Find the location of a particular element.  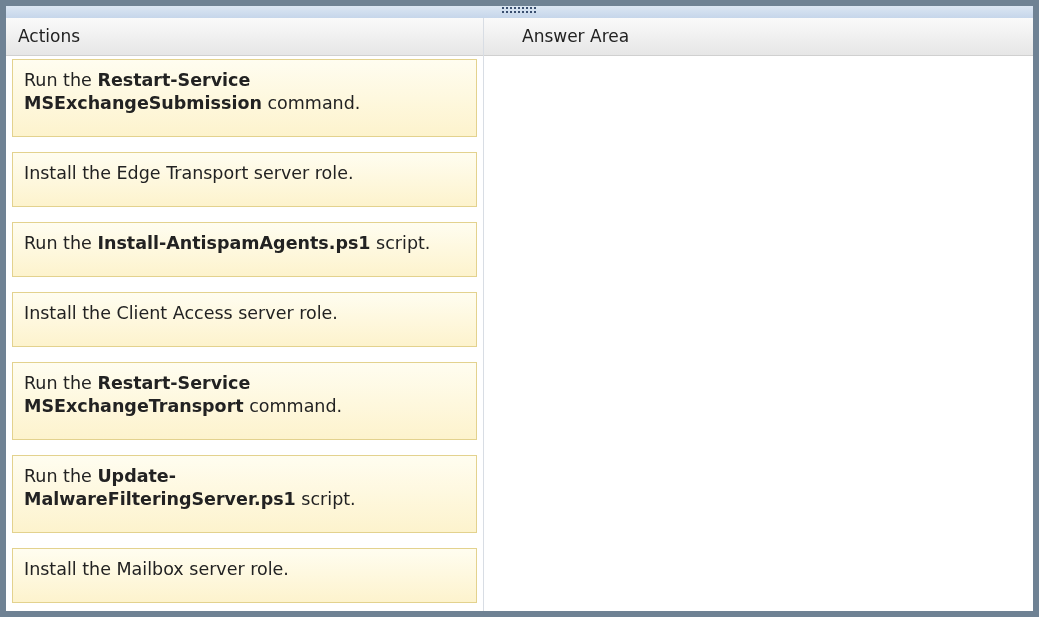

action-text: Install the Client Access server role. is located at coordinates (181, 313).